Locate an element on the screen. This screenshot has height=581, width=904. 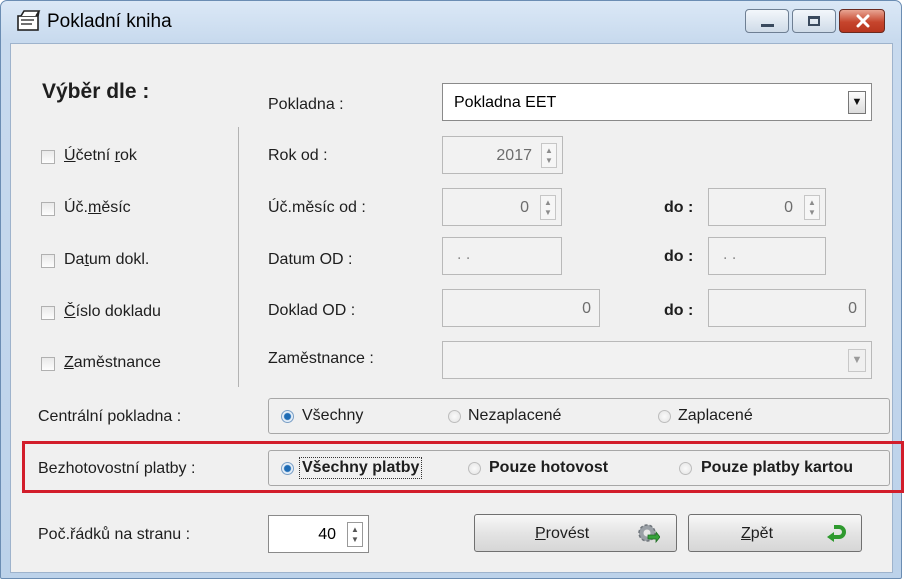
close-icon is located at coordinates (863, 21).